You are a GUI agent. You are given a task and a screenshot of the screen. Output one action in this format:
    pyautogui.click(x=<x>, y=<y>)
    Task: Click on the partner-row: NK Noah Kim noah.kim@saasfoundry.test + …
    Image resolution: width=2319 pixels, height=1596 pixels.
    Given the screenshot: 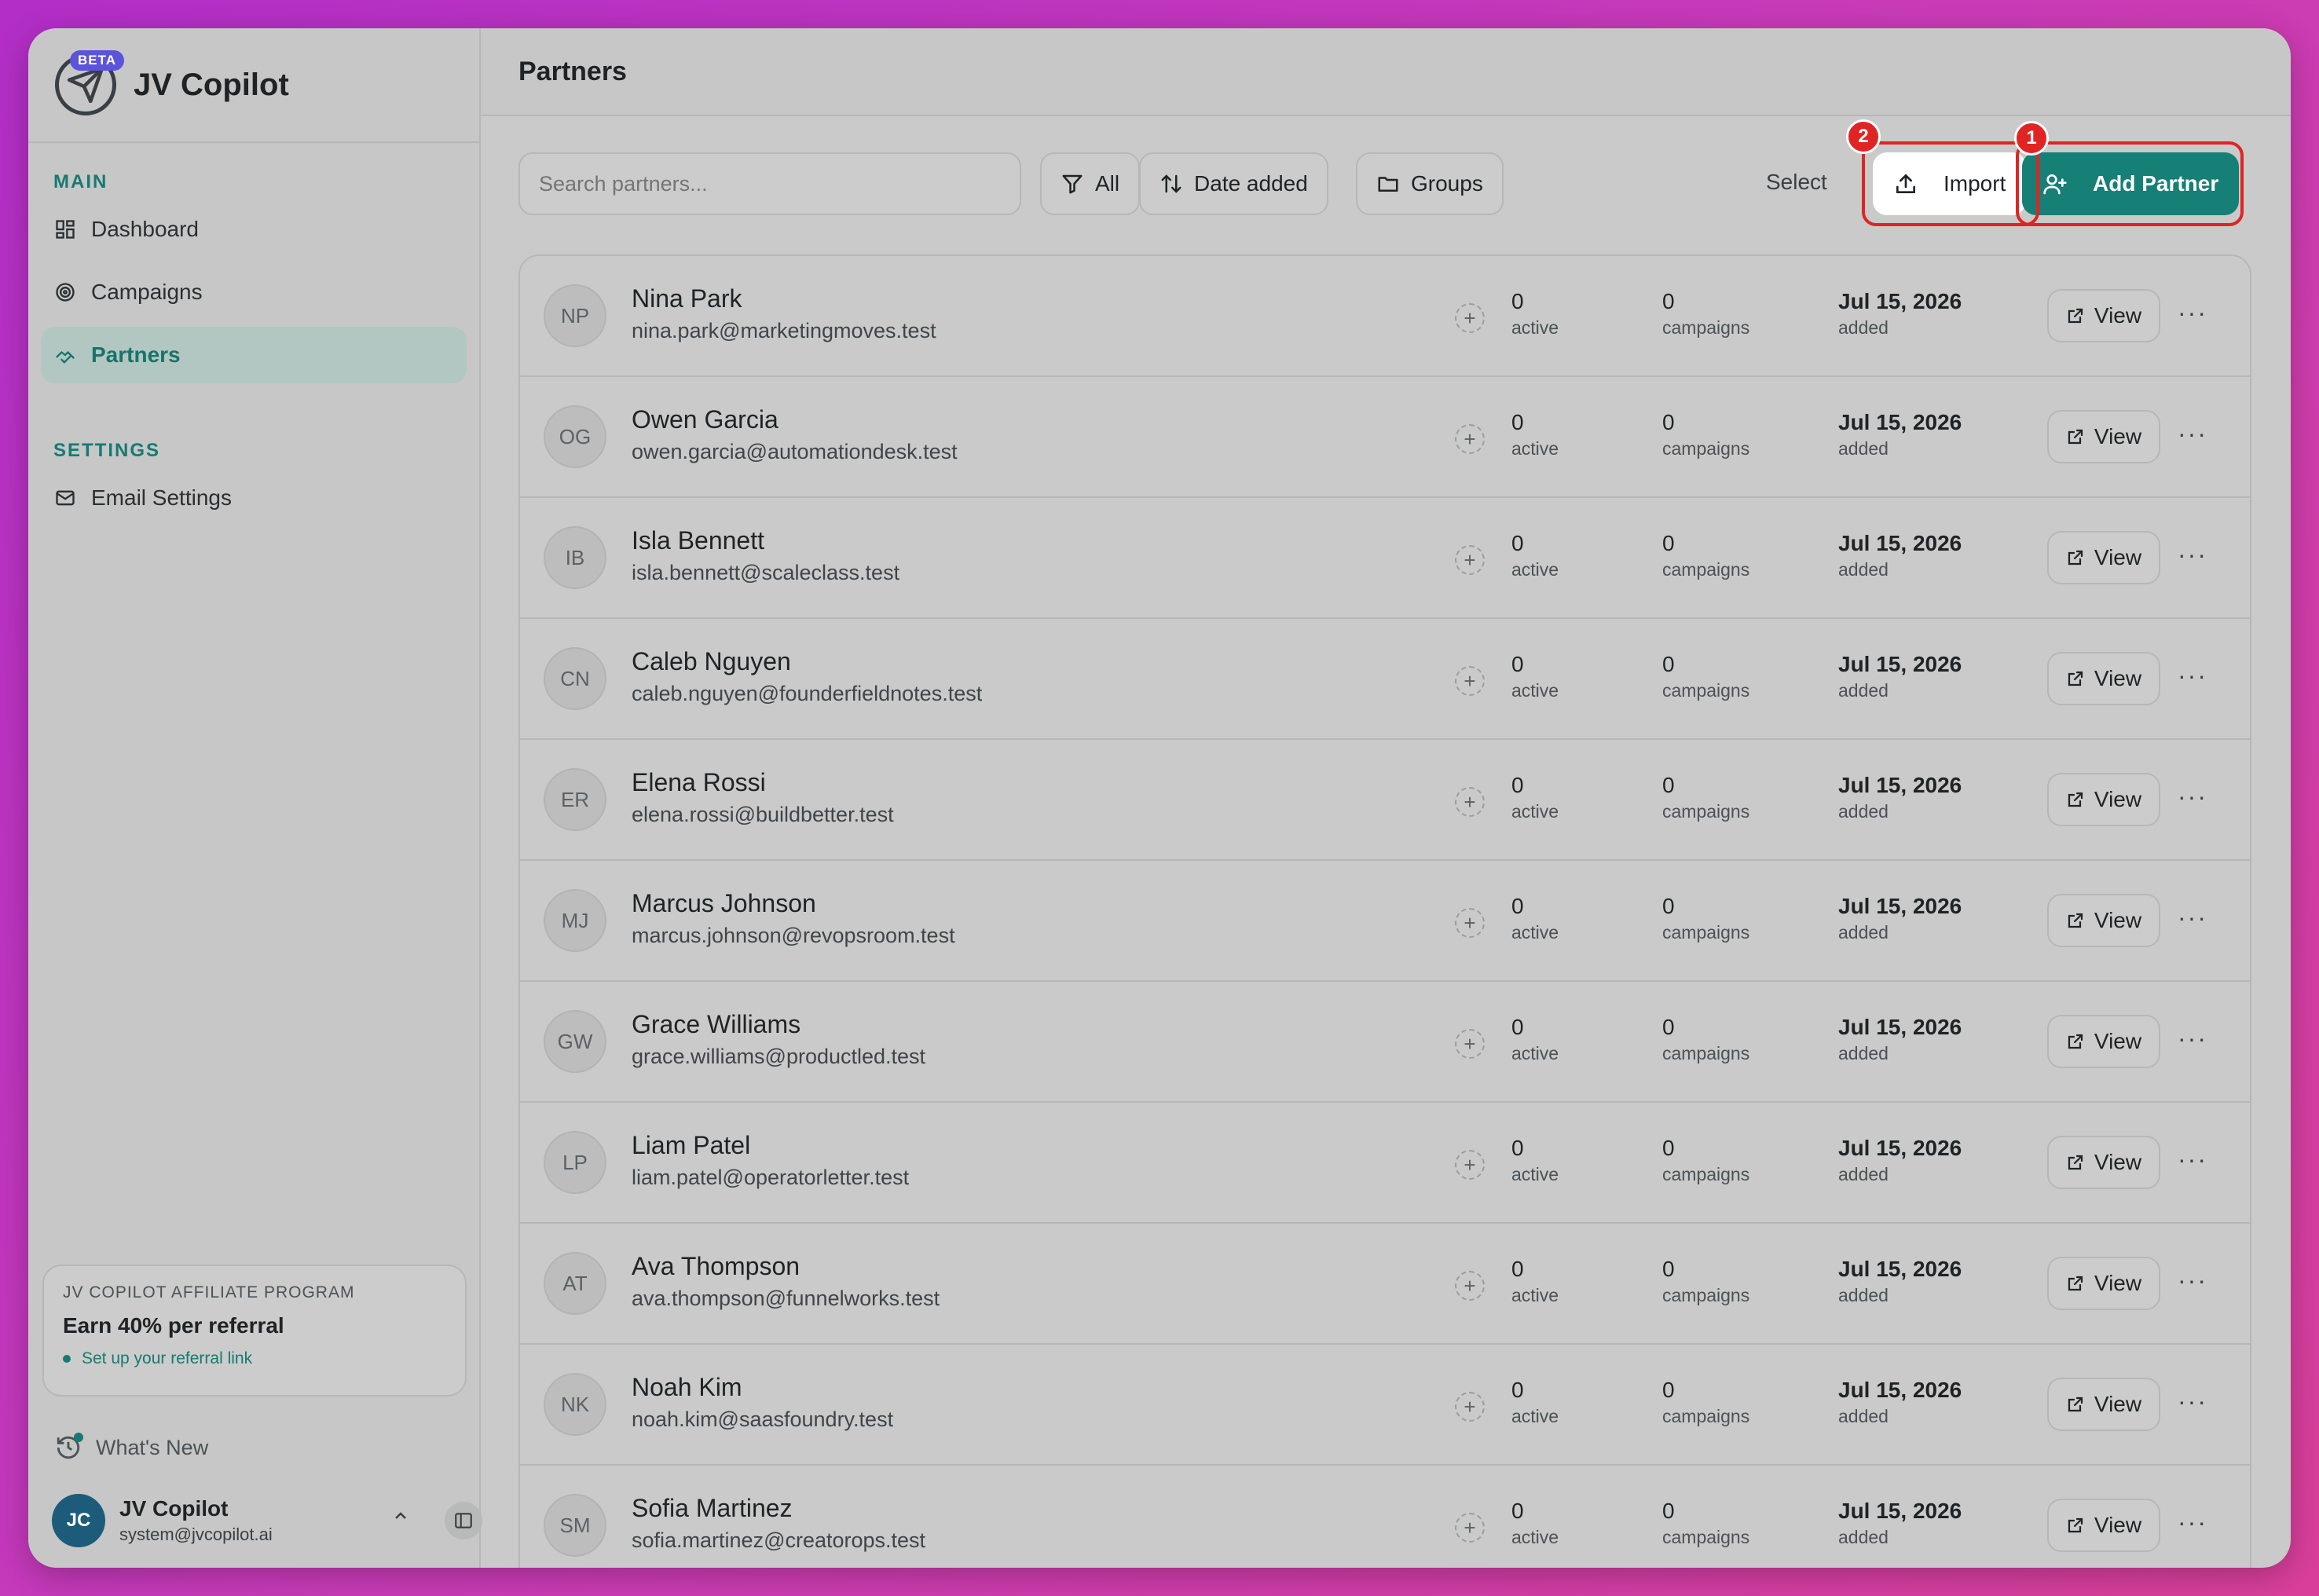 What is the action you would take?
    pyautogui.click(x=1385, y=1405)
    